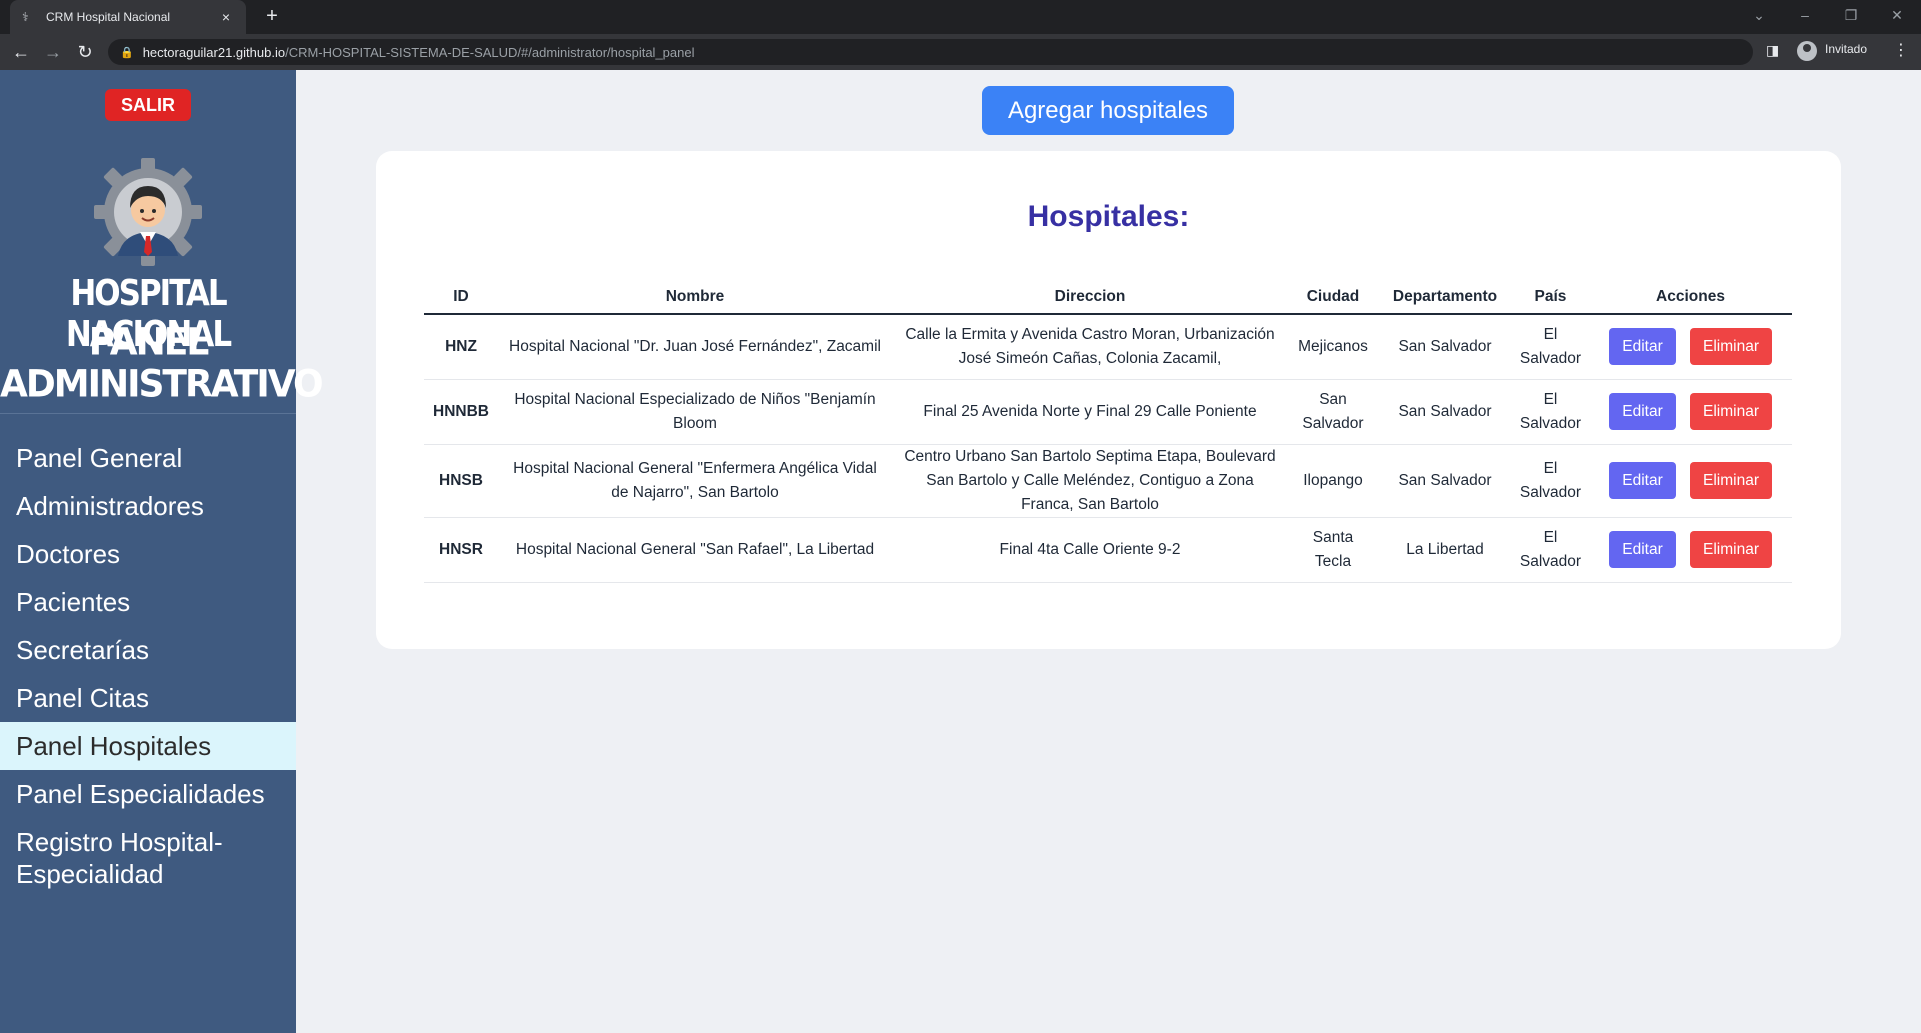 The height and width of the screenshot is (1033, 1921). I want to click on url-host: hectoraguilar21.github.io, so click(214, 52).